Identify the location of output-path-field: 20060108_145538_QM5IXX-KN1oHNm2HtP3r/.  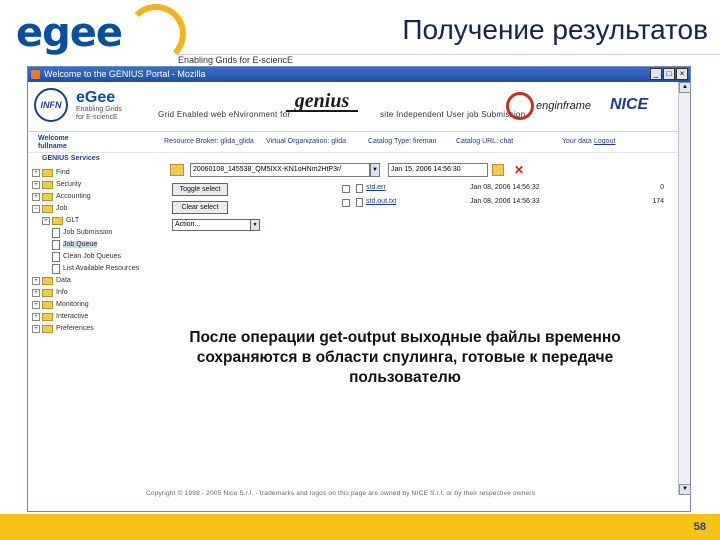
(280, 170).